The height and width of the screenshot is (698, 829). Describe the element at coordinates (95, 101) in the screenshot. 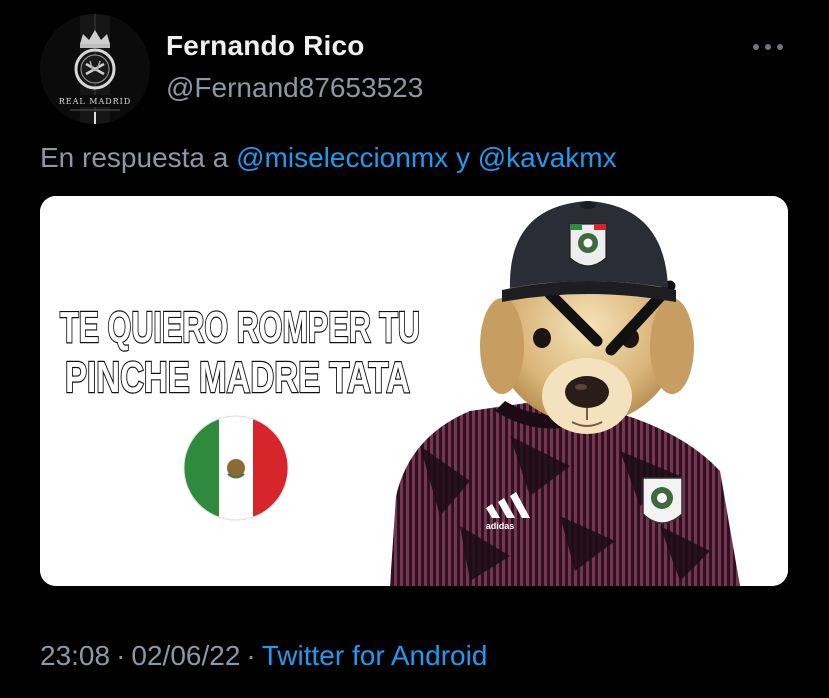

I see `svg-text: REAL MADRID` at that location.